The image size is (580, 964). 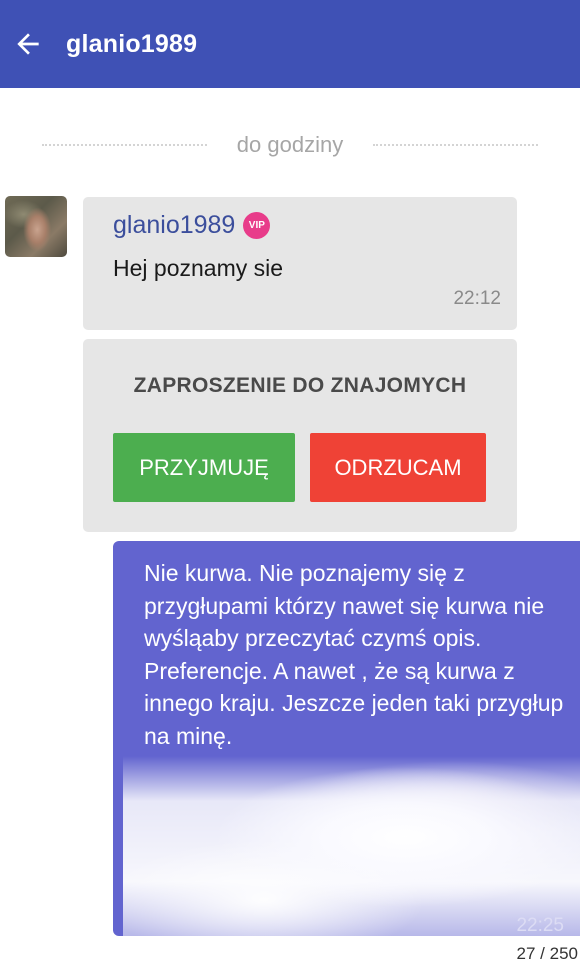 I want to click on accept-button: PRZYJMUJĘ, so click(x=204, y=467).